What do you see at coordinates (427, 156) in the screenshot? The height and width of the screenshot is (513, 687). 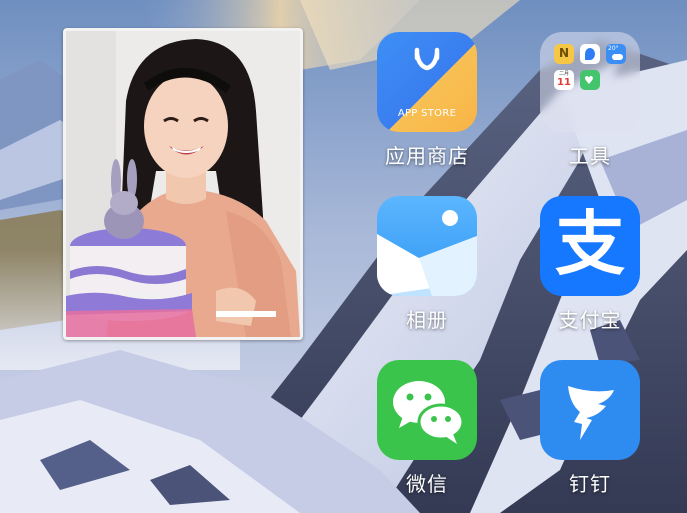 I see `app-store-label: 应用商店` at bounding box center [427, 156].